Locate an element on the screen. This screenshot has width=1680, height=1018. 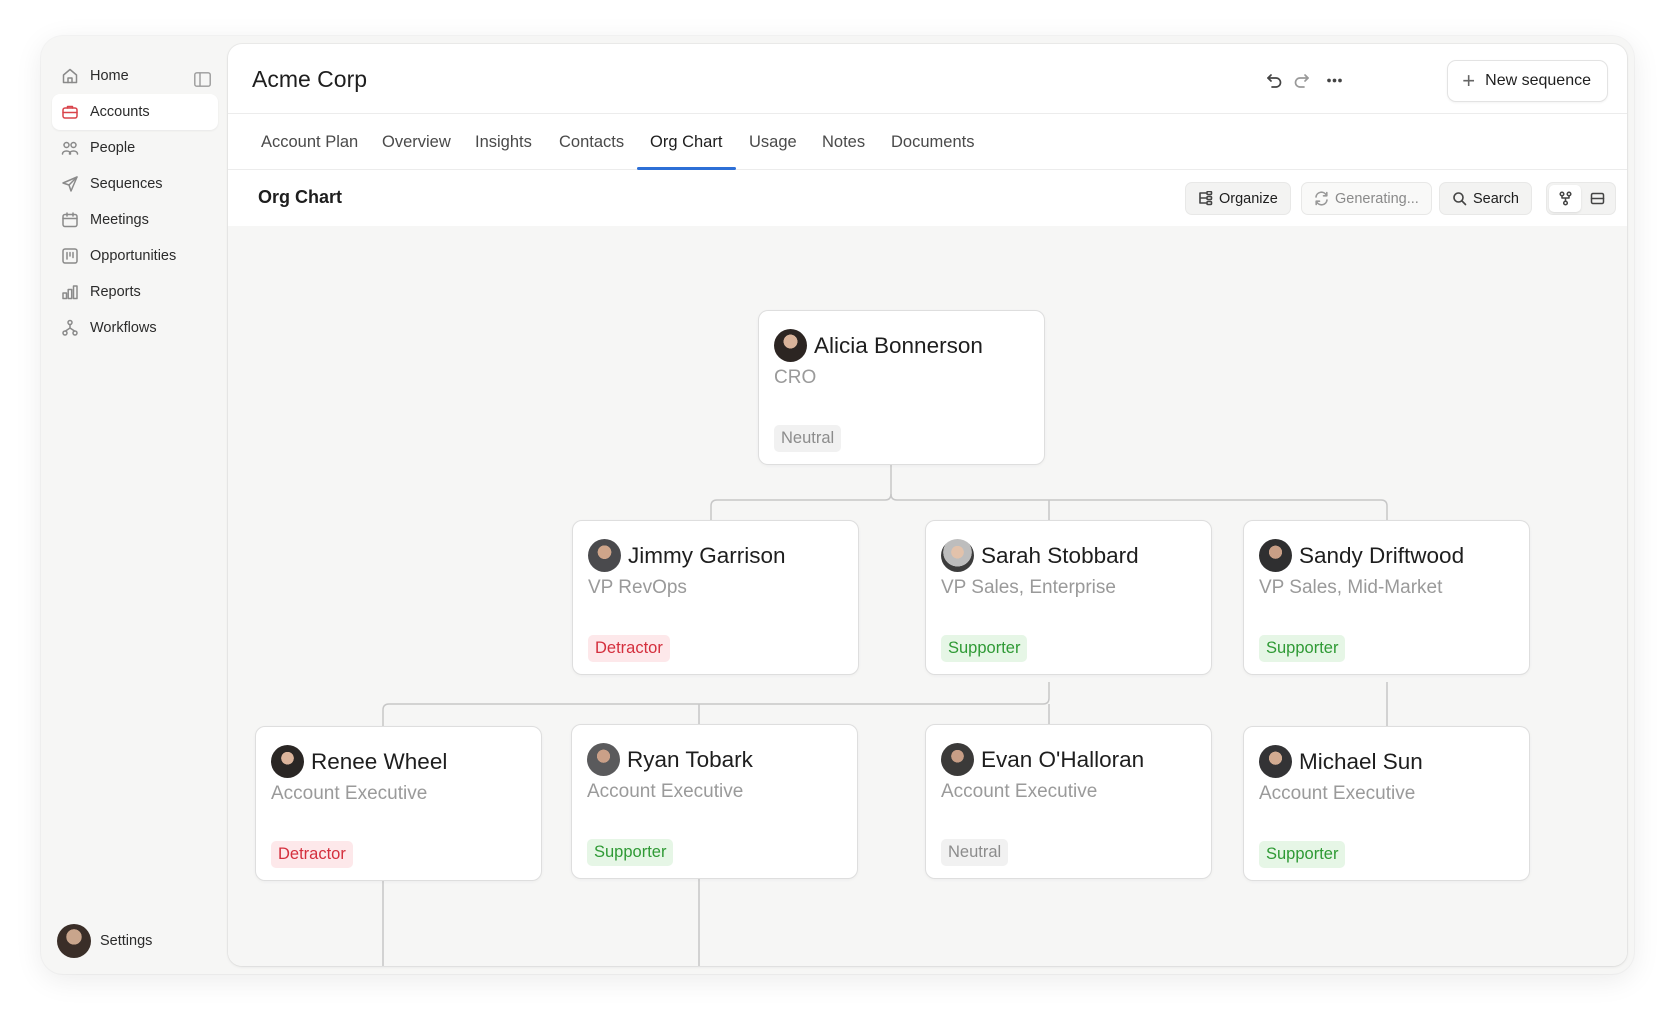
page-title: Acme Corp is located at coordinates (310, 79).